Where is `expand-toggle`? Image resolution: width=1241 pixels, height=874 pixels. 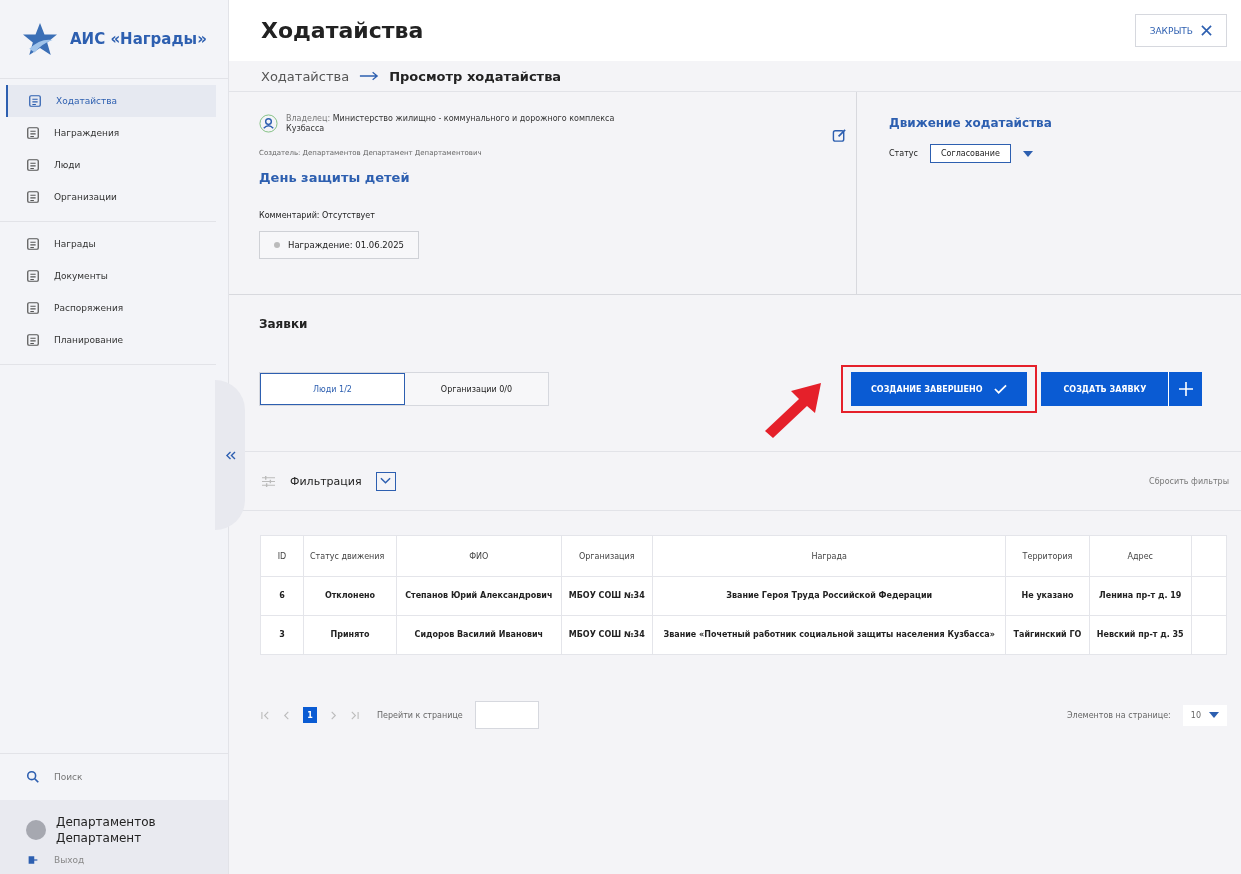
expand-toggle is located at coordinates (385, 481).